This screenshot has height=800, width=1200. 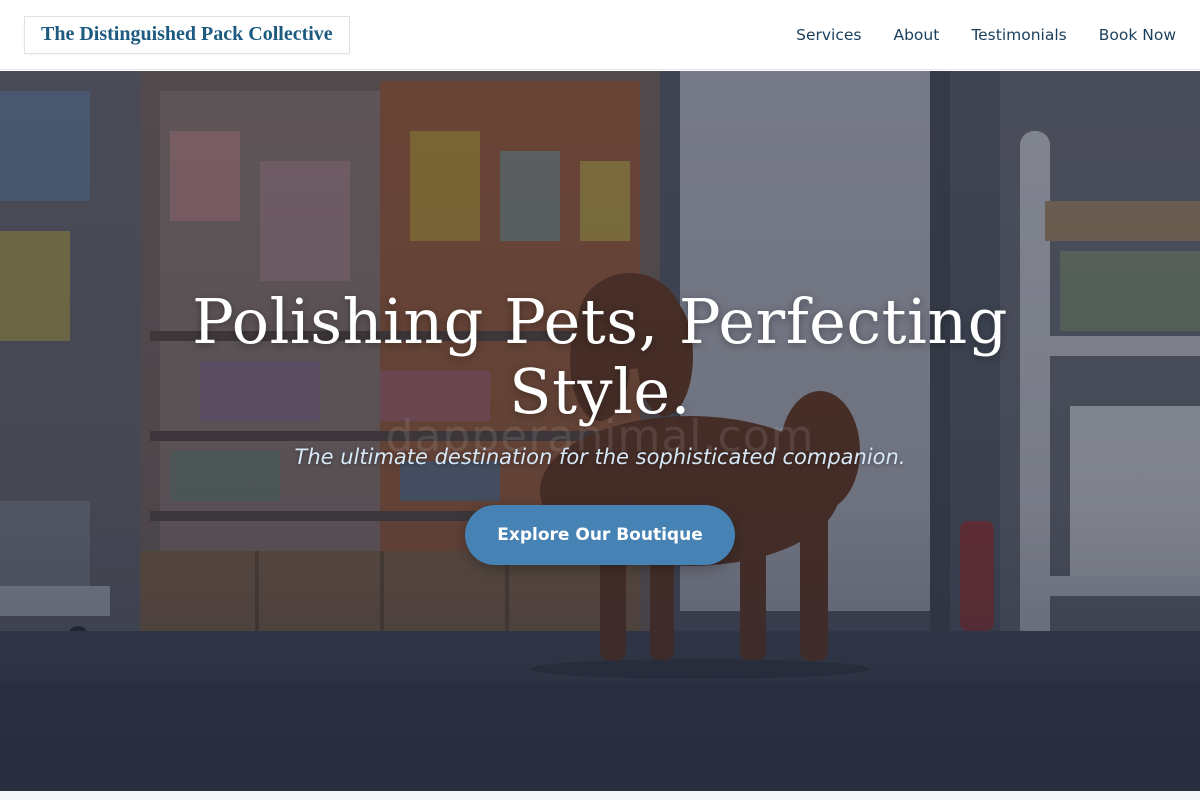 I want to click on nav-link-book-now: Book Now, so click(x=1137, y=35).